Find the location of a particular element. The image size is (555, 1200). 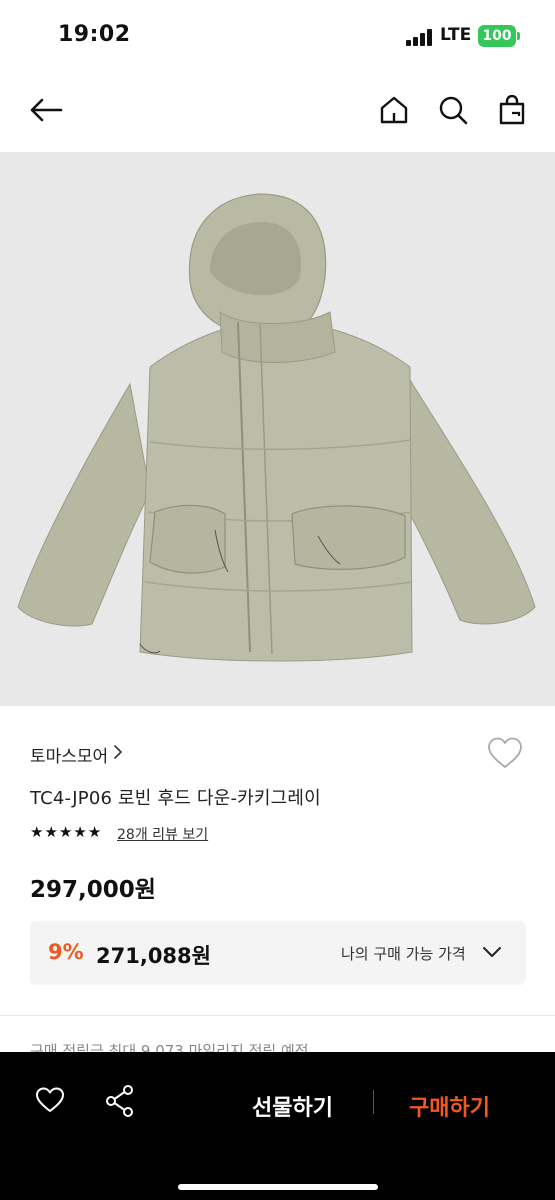

network-type: LTE is located at coordinates (456, 35).